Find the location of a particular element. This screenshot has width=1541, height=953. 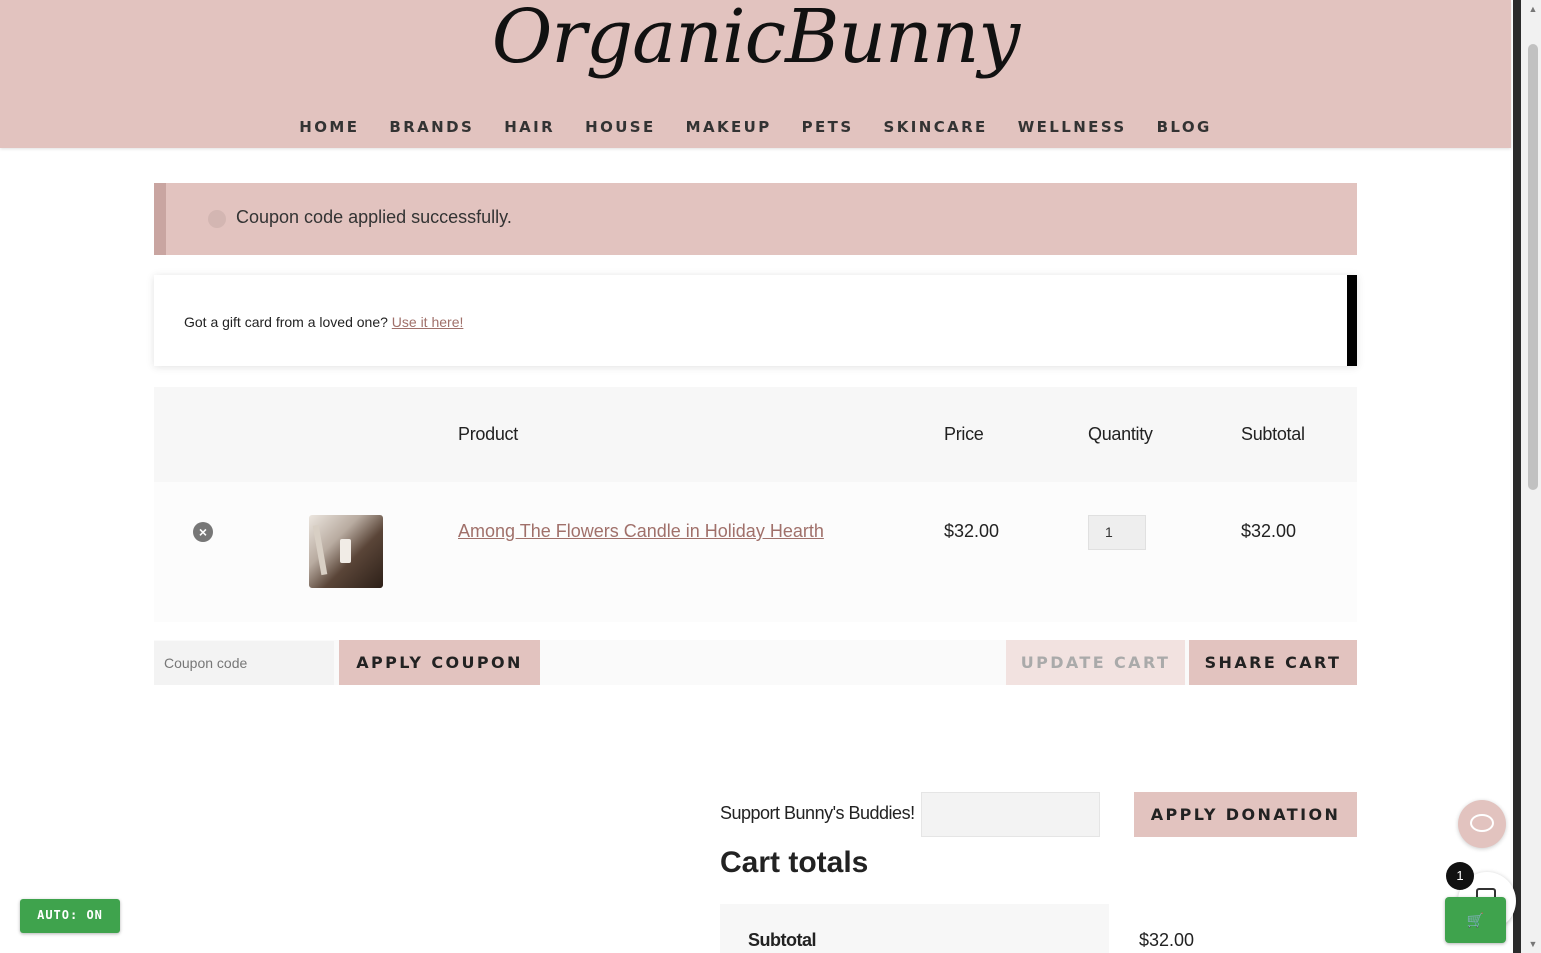

cart-icon-button: 🛒 is located at coordinates (1475, 920).